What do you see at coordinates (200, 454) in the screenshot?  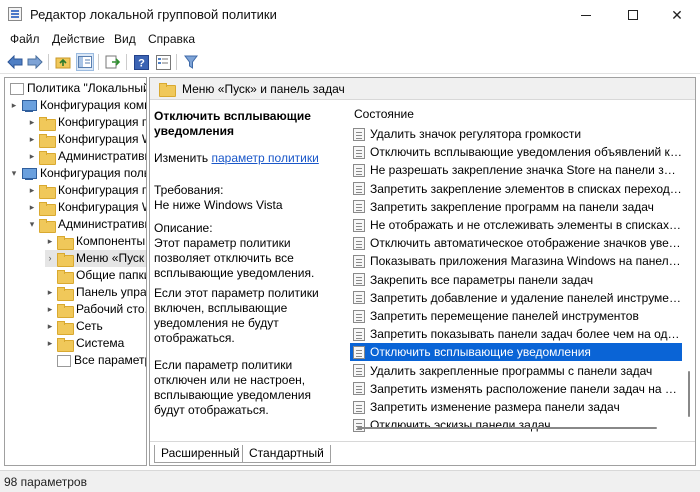 I see `tab-extended: Расширенный` at bounding box center [200, 454].